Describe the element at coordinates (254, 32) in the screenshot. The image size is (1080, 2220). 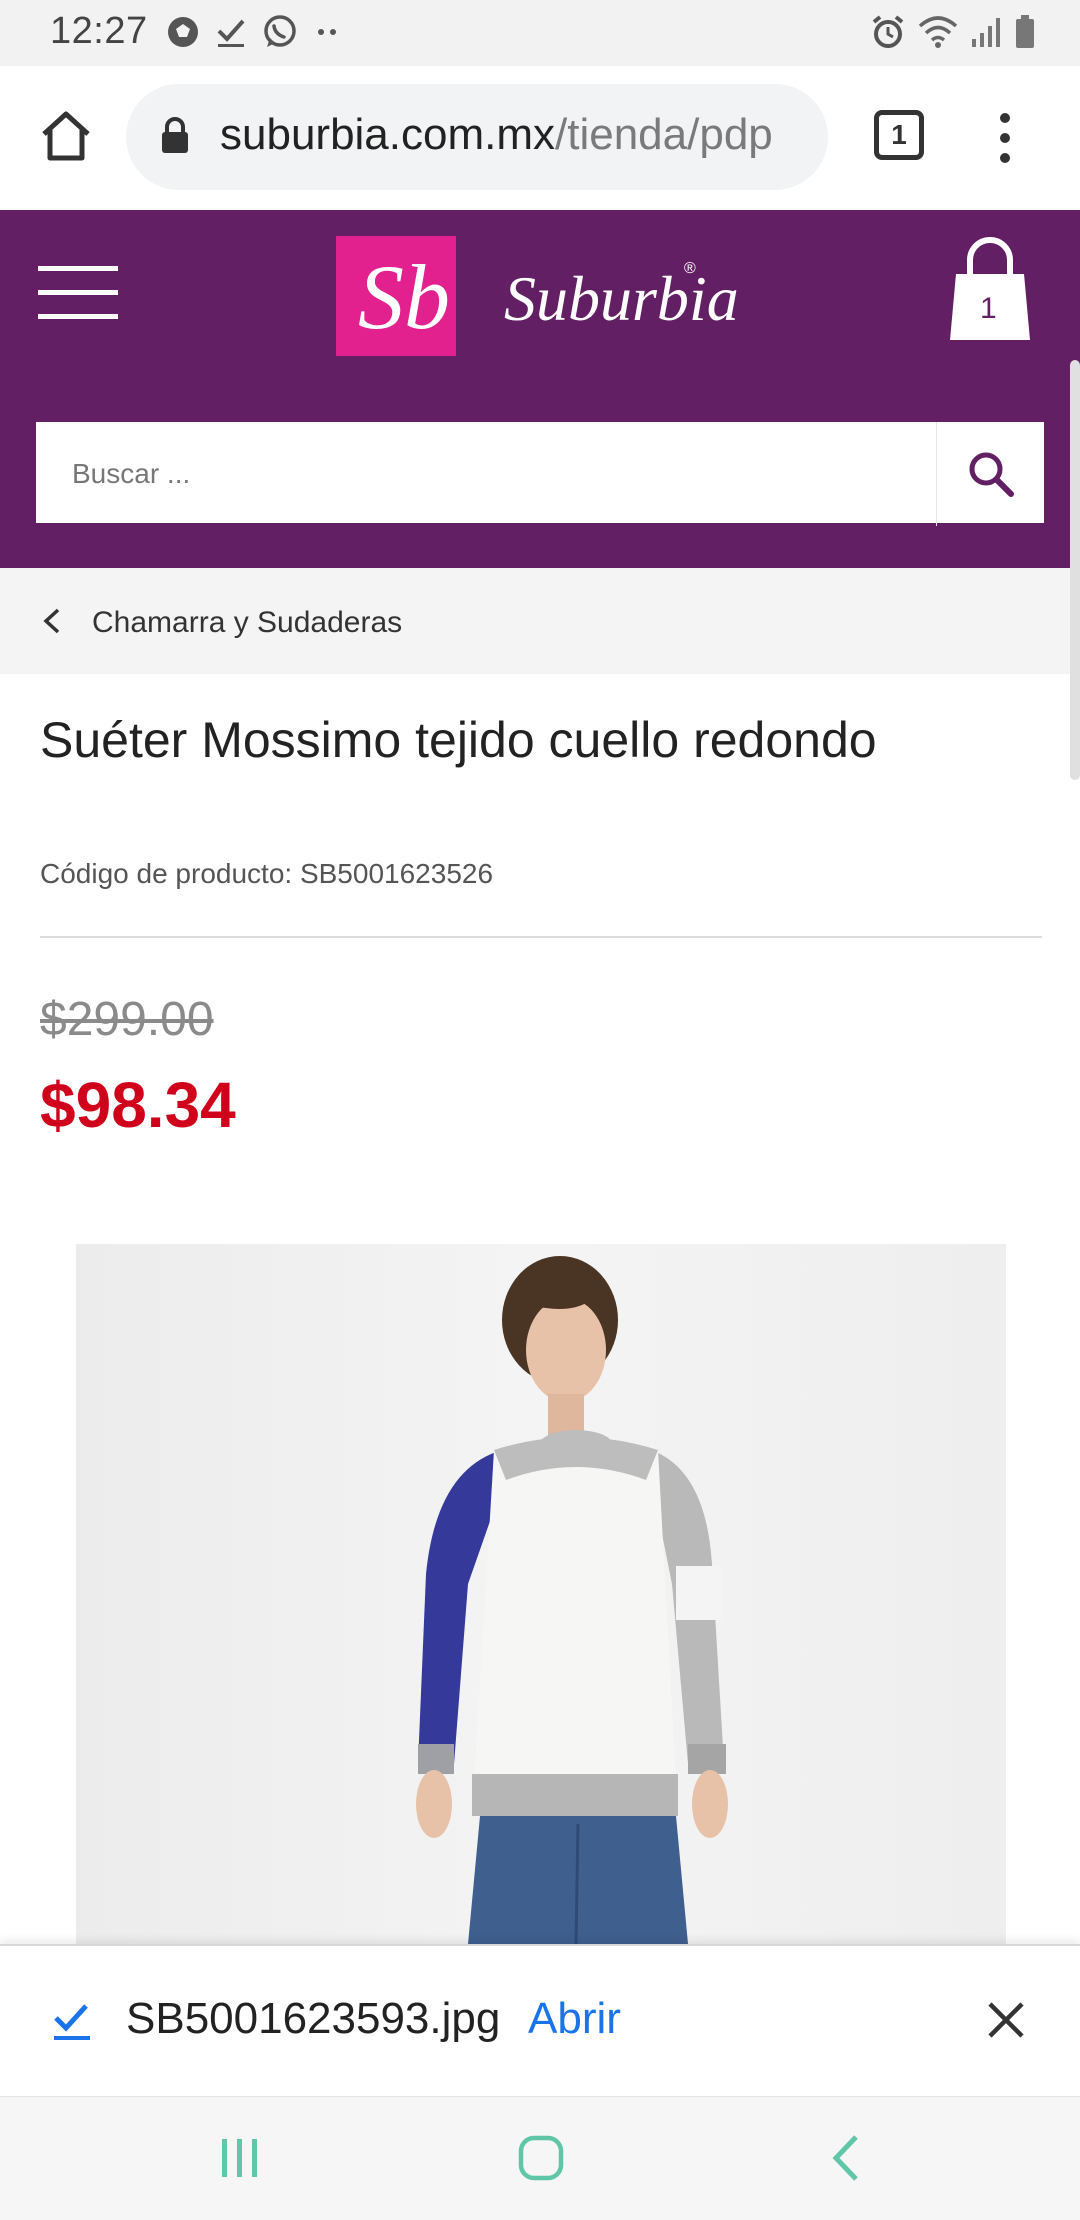
I see `status-left-icons` at that location.